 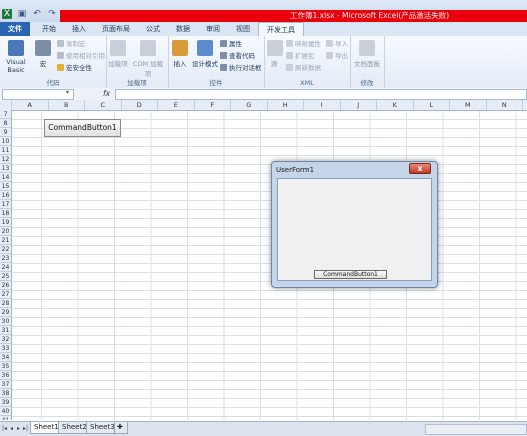 I want to click on row-header-13: 13, so click(x=5, y=168).